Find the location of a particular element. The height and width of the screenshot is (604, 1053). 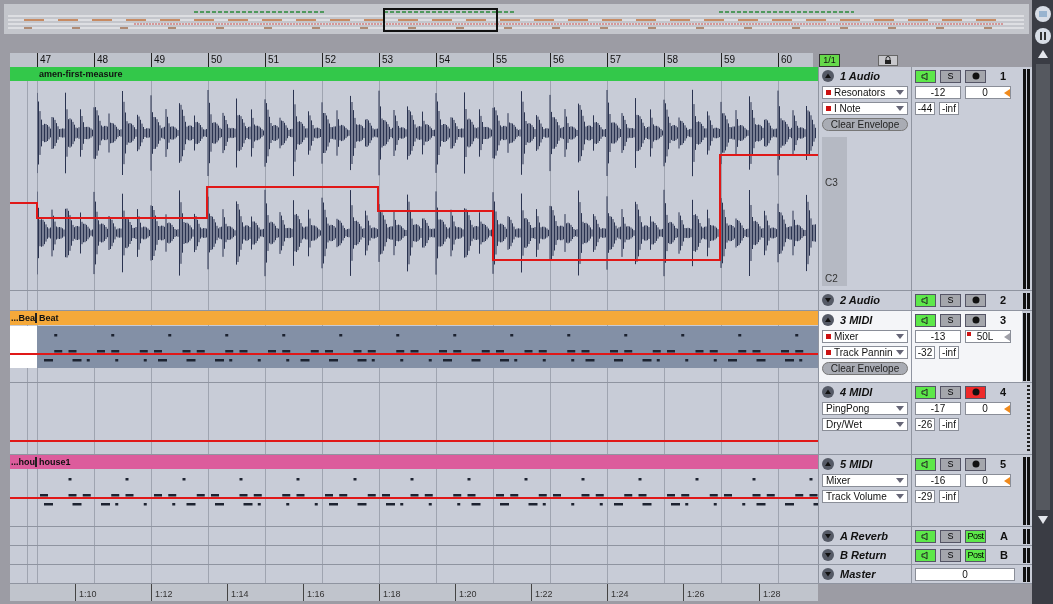

track-header-panel: 2 Audio is located at coordinates (865, 300).